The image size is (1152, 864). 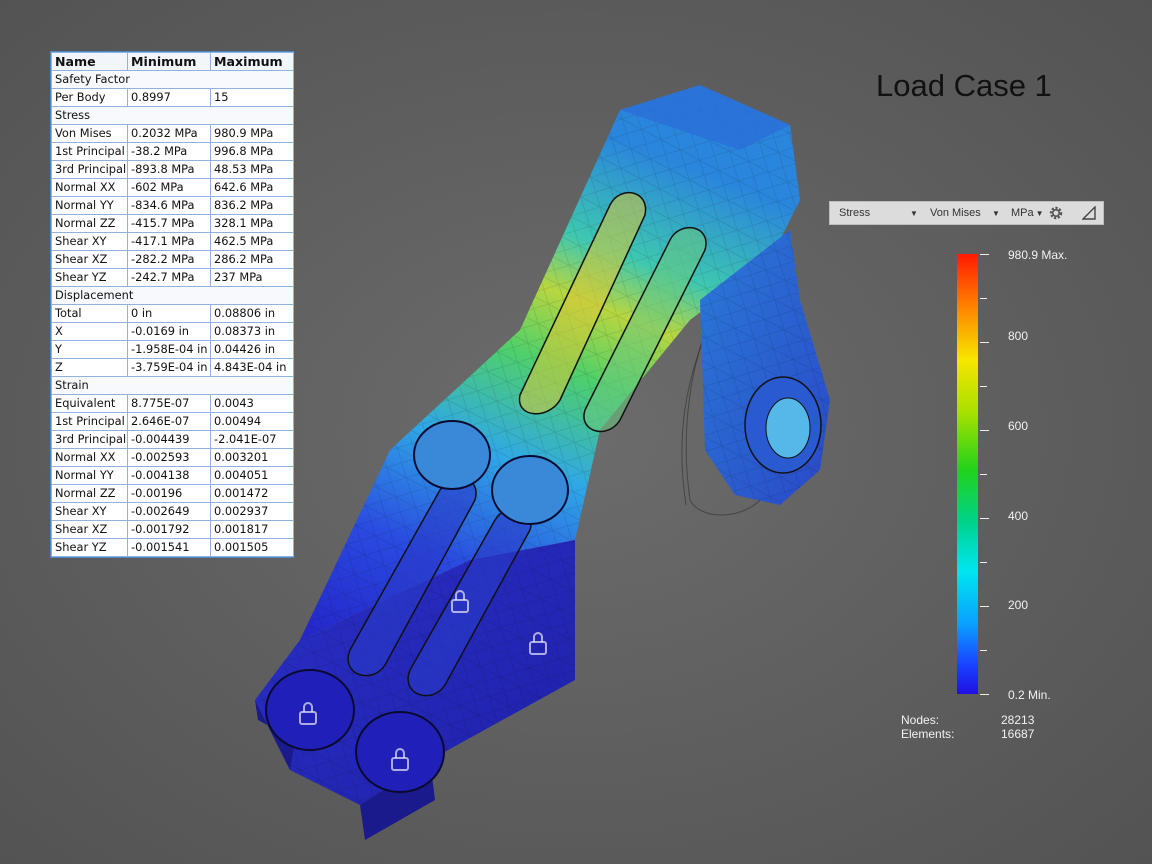 What do you see at coordinates (252, 439) in the screenshot?
I see `maximum-cell: -2.041E-07` at bounding box center [252, 439].